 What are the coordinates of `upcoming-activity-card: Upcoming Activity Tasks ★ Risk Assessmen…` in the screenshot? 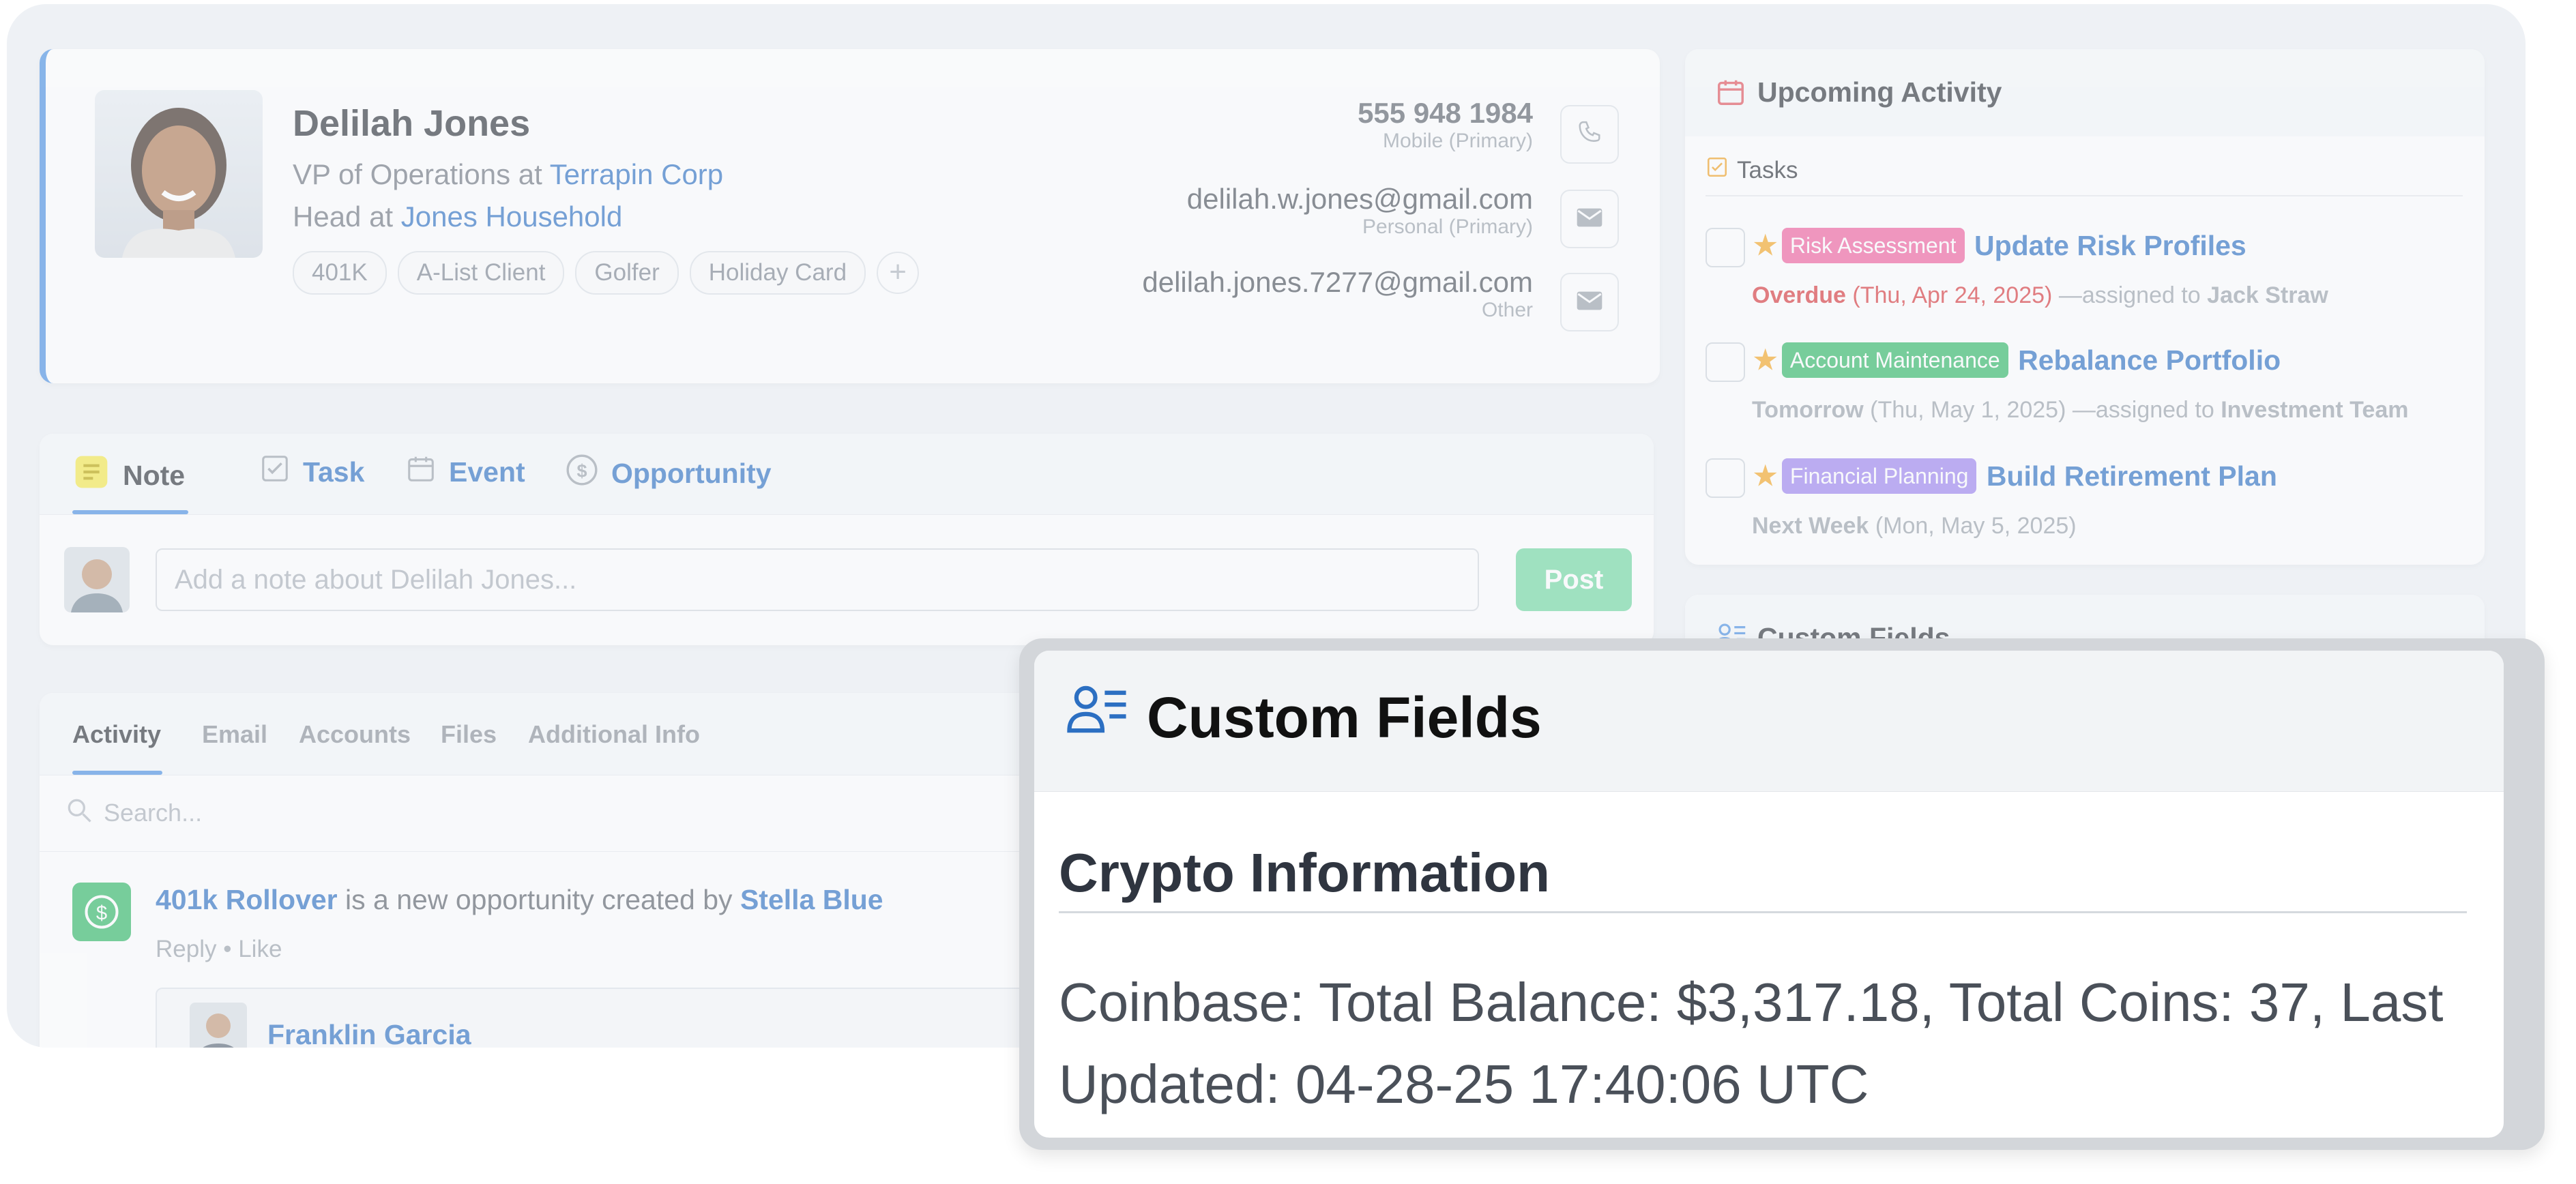 It's located at (2085, 307).